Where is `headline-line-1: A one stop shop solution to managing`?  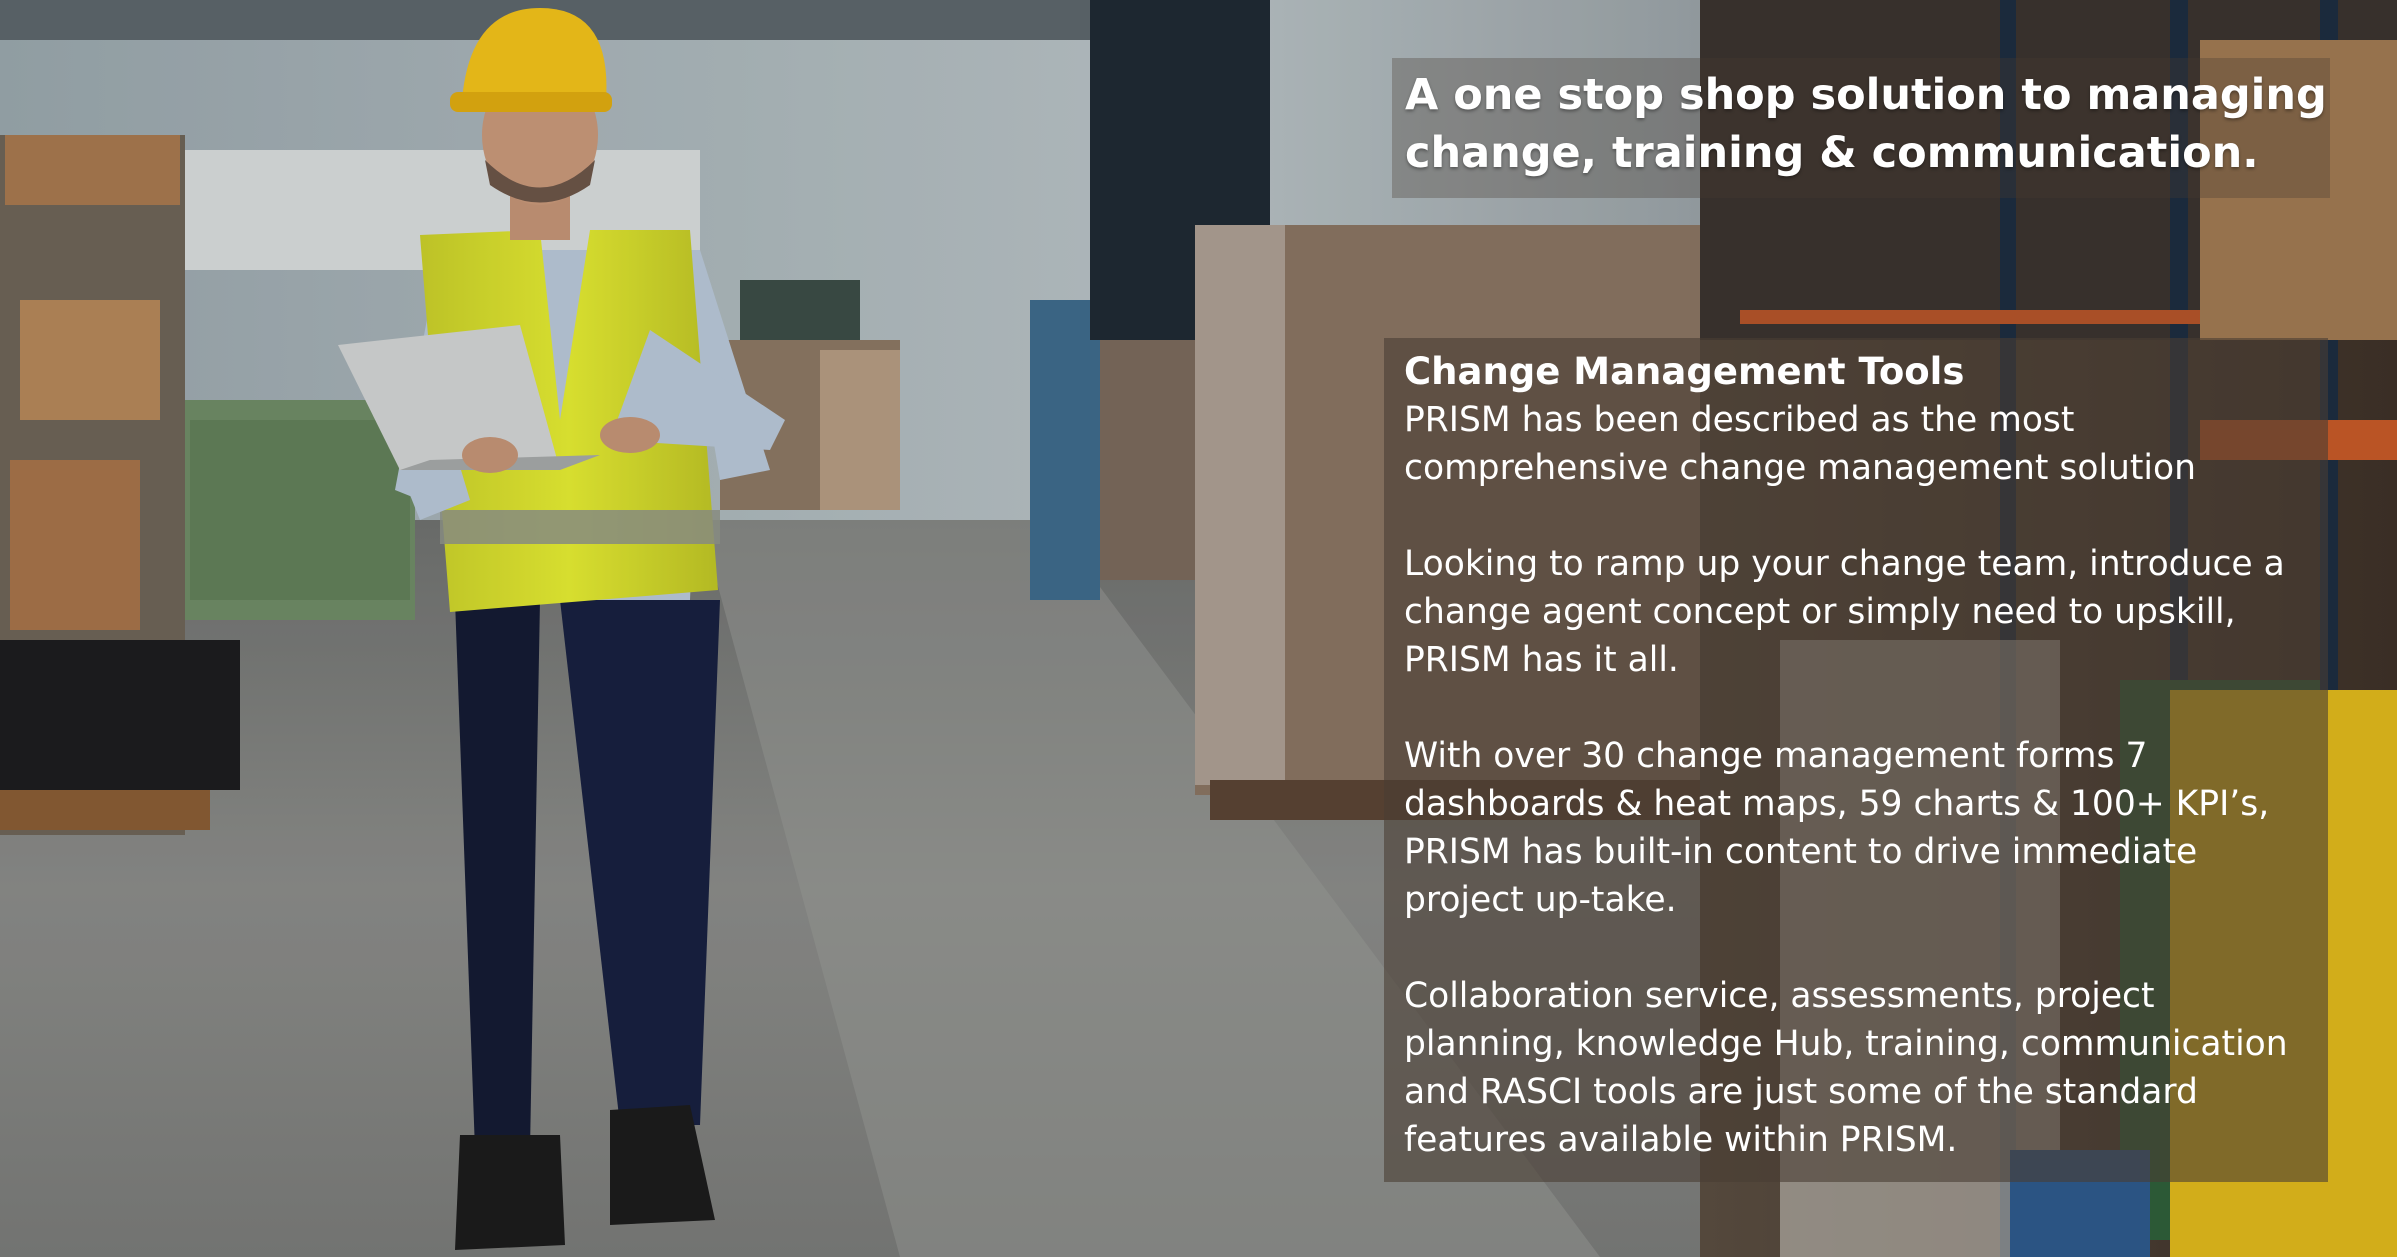 headline-line-1: A one stop shop solution to managing is located at coordinates (1866, 95).